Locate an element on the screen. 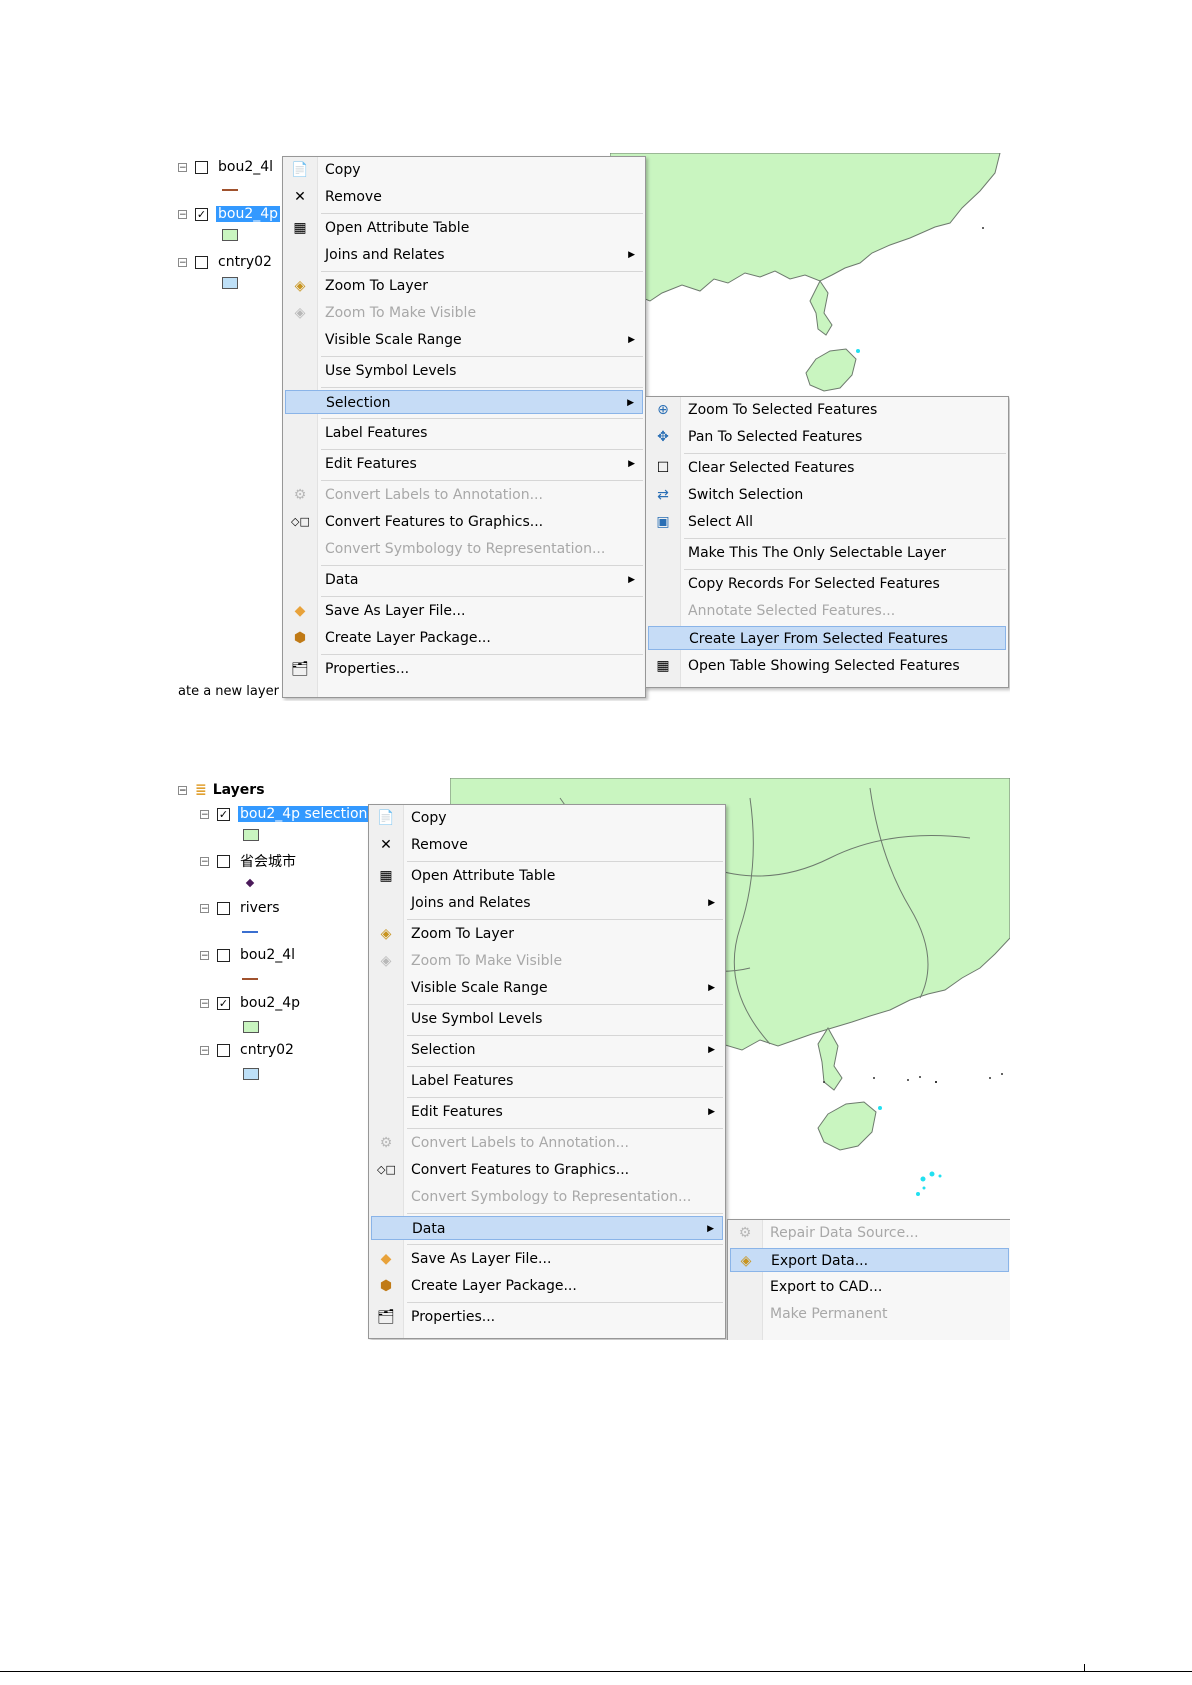 This screenshot has height=1685, width=1192. layer-row: − 省会城市 is located at coordinates (249, 861).